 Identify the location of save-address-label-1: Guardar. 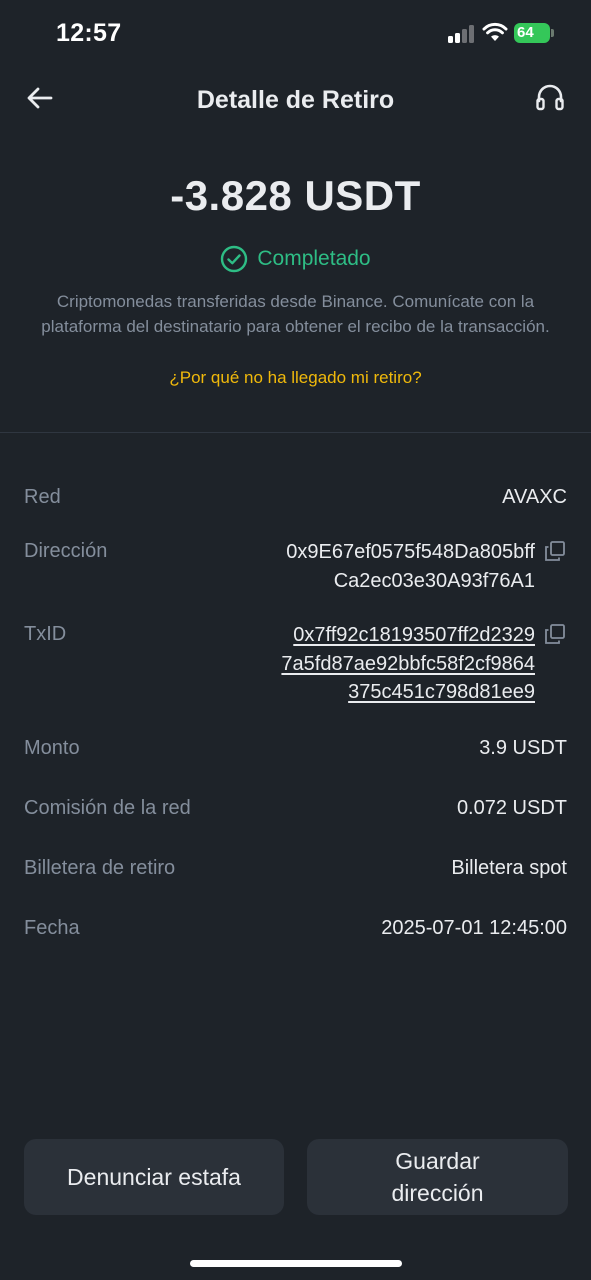
(437, 1161).